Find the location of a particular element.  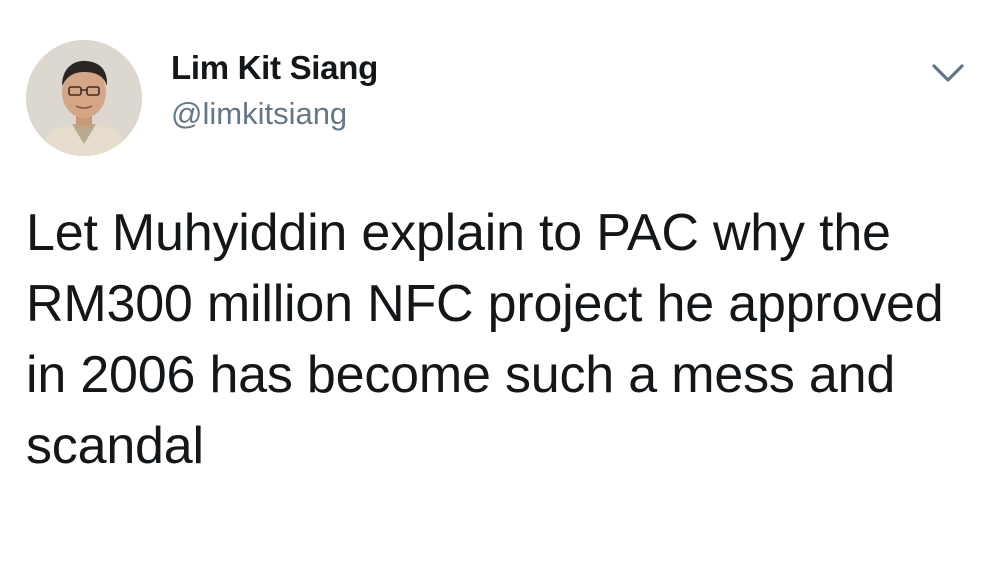

profile-photo-icon is located at coordinates (84, 98).